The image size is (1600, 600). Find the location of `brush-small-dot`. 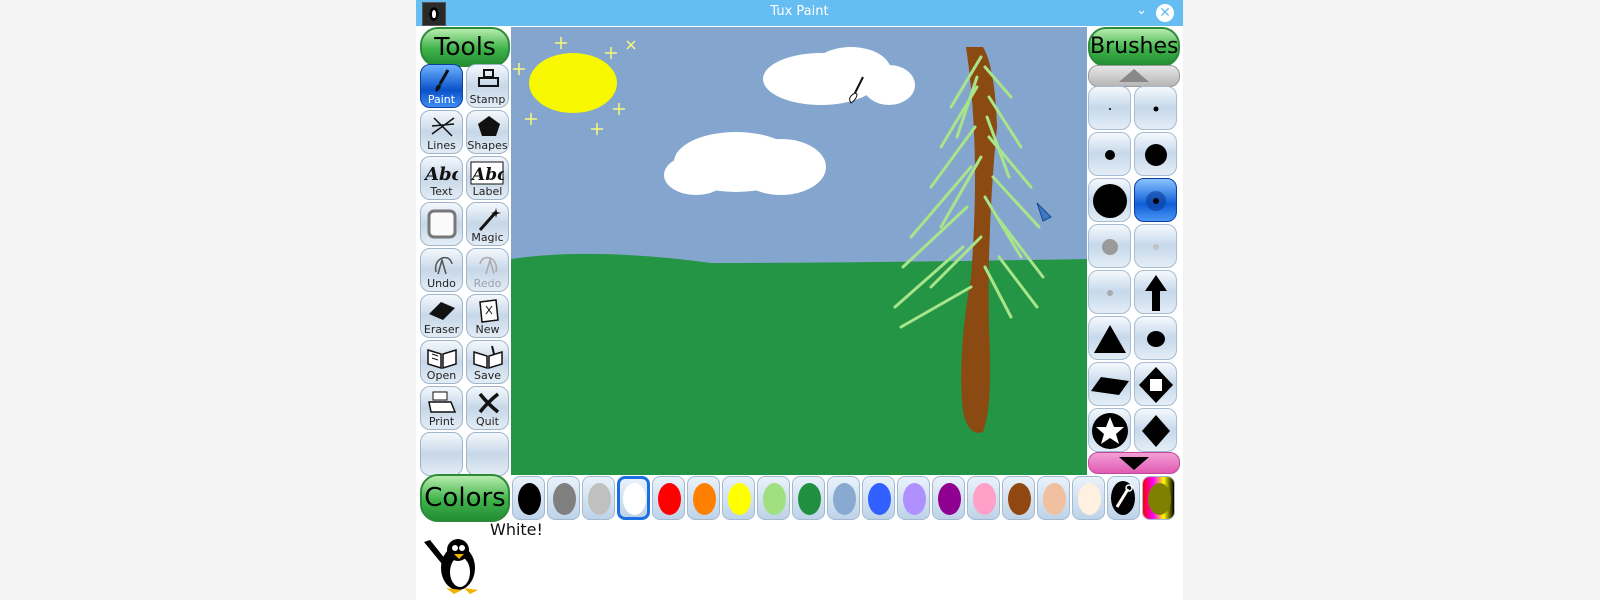

brush-small-dot is located at coordinates (1155, 108).